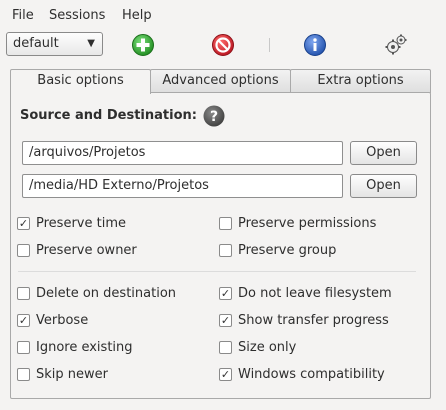 The width and height of the screenshot is (446, 410). Describe the element at coordinates (84, 347) in the screenshot. I see `checkbox-label: Ignore existing` at that location.